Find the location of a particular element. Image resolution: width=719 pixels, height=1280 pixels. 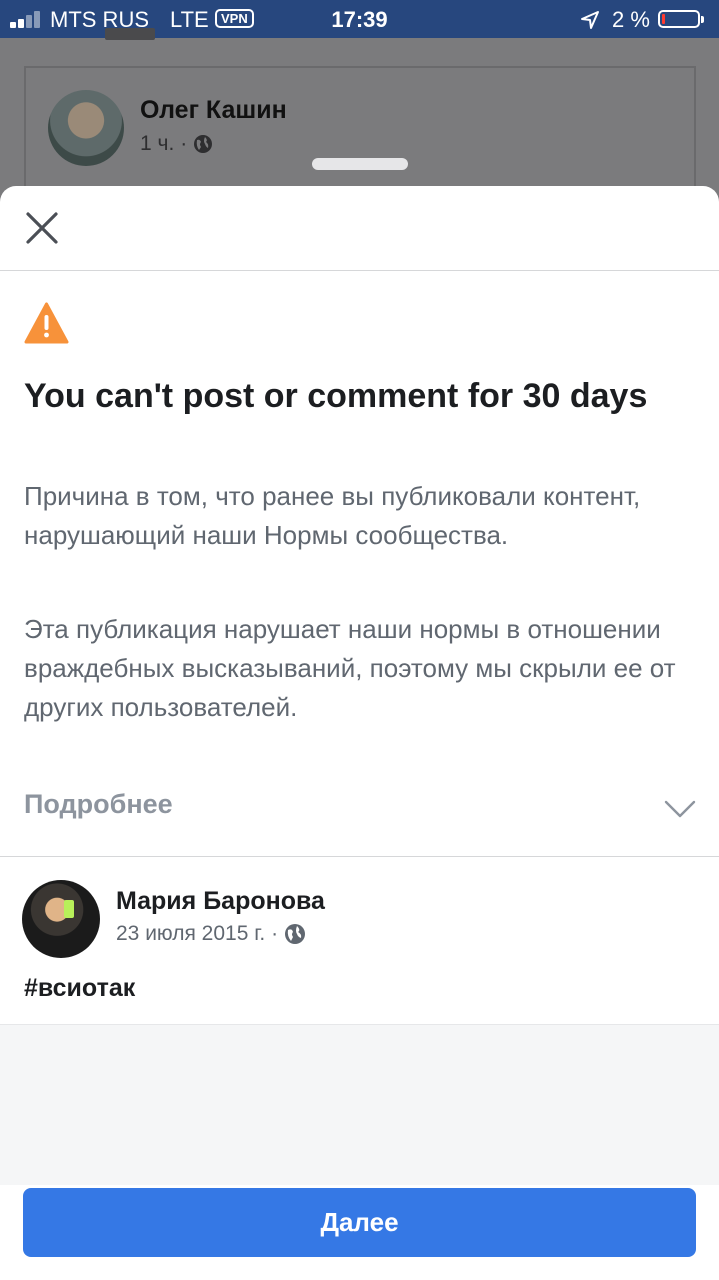

restriction-title: You can't post or comment for 30 days is located at coordinates (336, 396).